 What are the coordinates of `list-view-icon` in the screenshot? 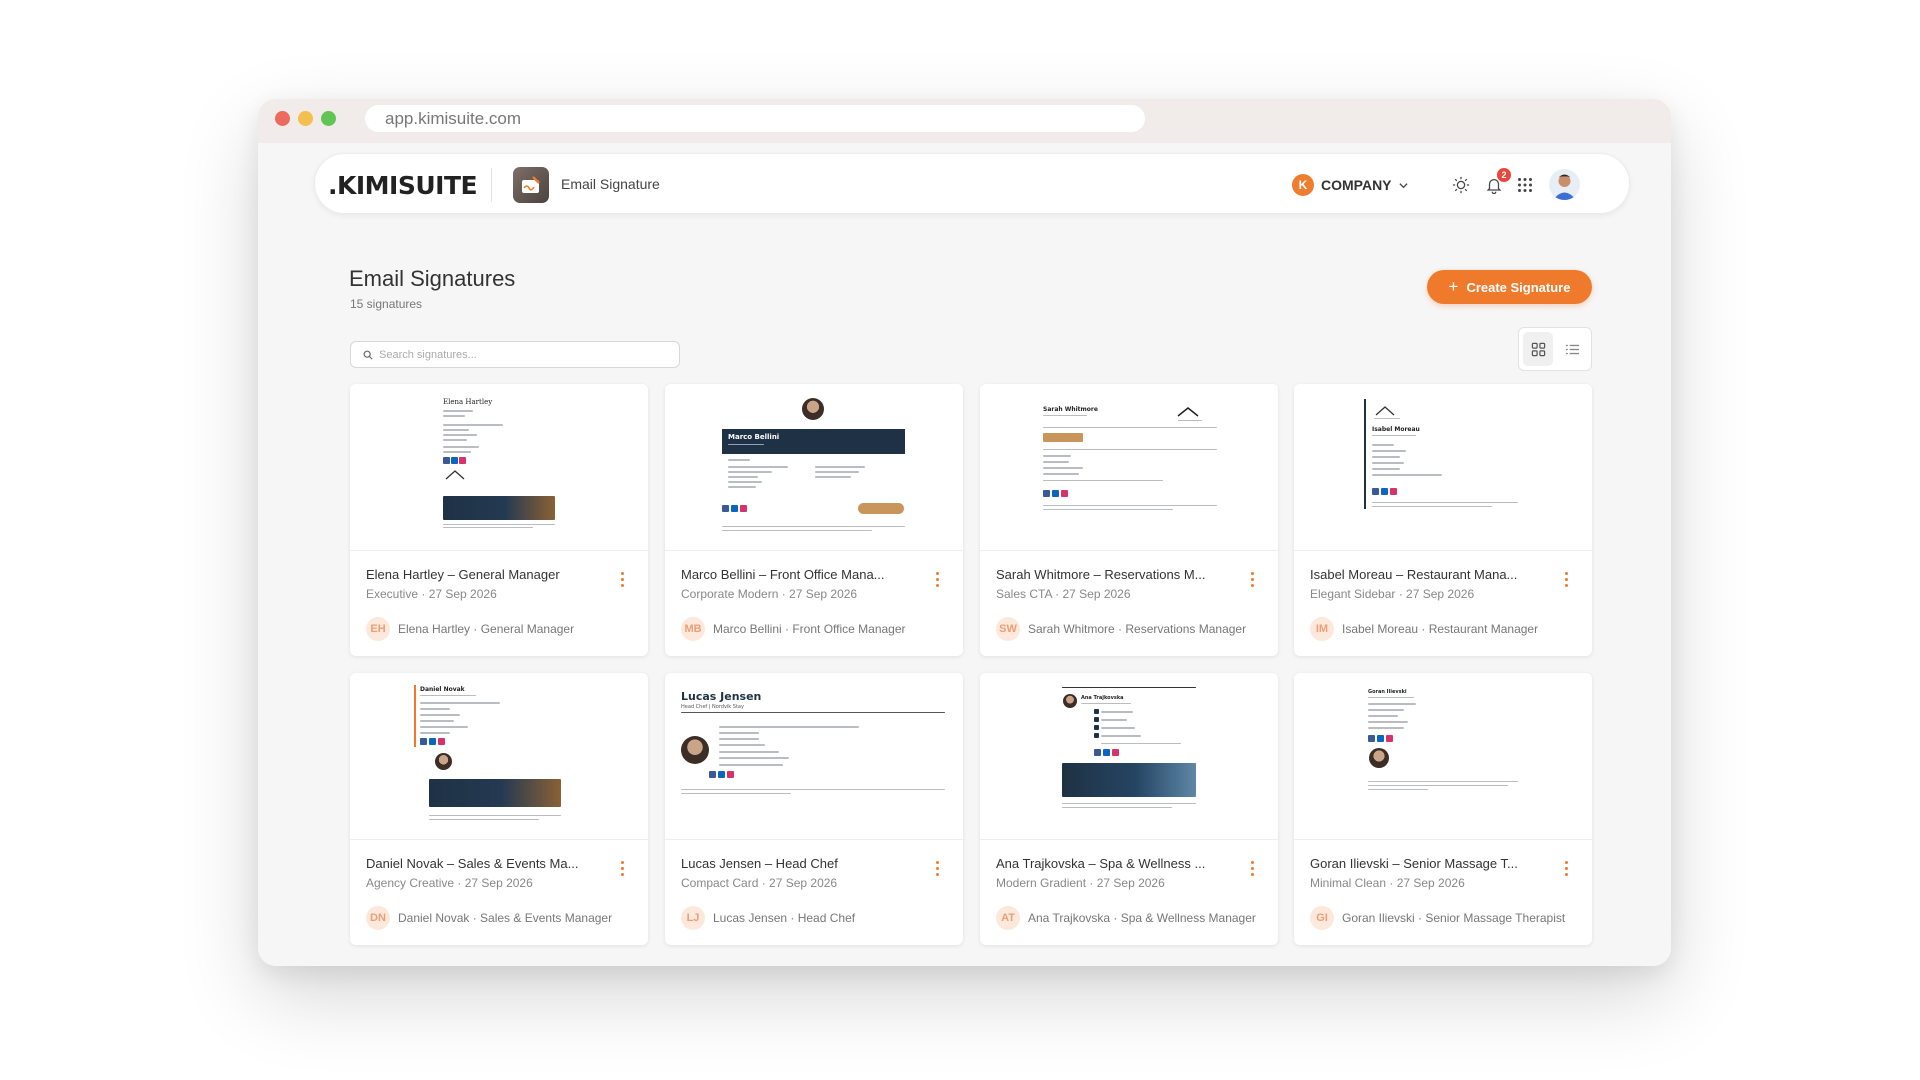 It's located at (1572, 349).